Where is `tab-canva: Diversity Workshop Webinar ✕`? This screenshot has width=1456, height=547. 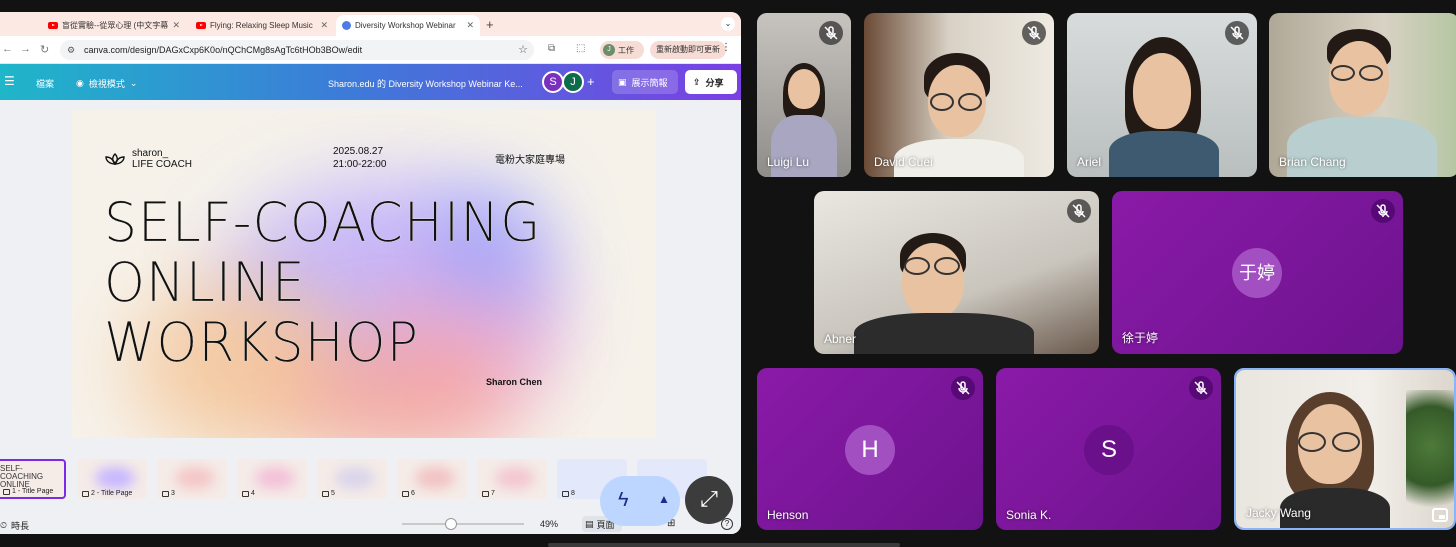
tab-canva: Diversity Workshop Webinar ✕ is located at coordinates (408, 25).